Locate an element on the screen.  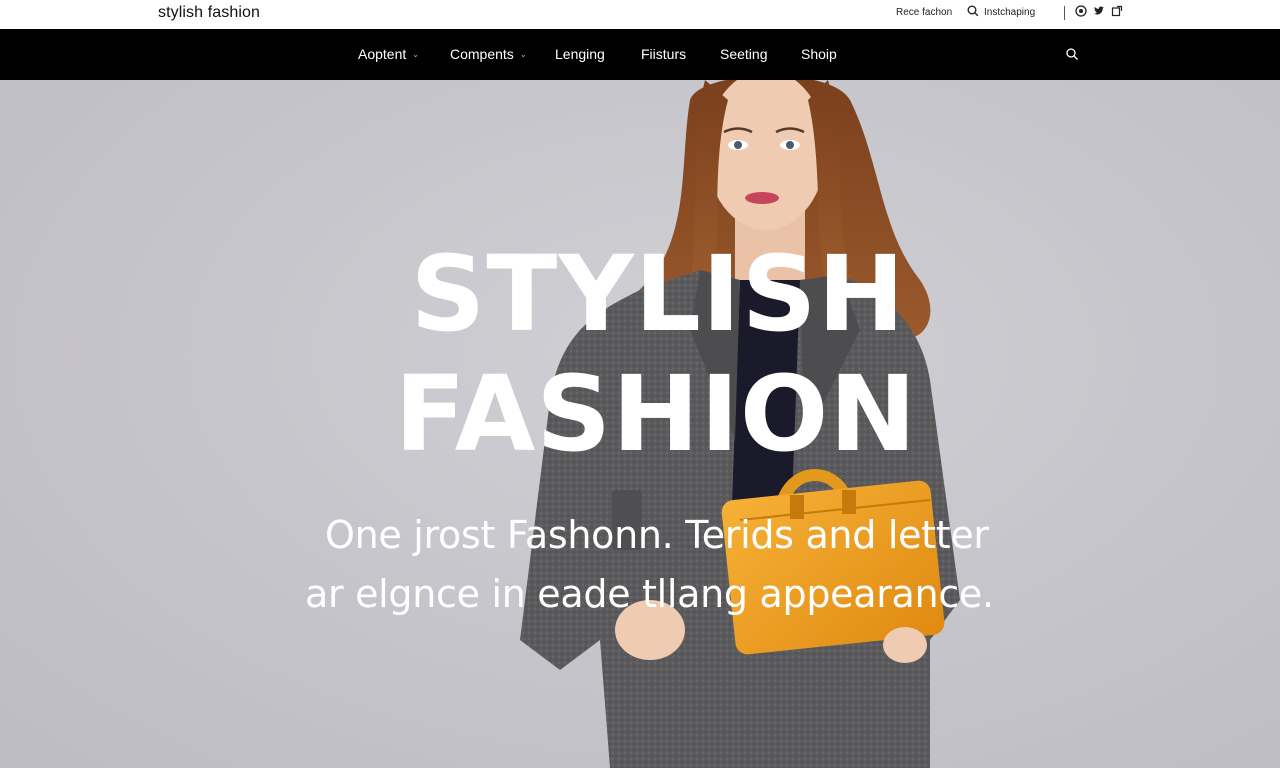
nav-item-label: Lenging is located at coordinates (580, 54).